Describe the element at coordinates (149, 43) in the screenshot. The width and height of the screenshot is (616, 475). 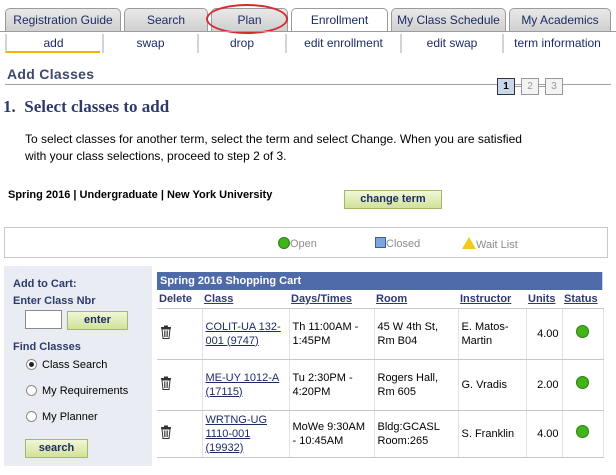
I see `subtab-swap: swap` at that location.